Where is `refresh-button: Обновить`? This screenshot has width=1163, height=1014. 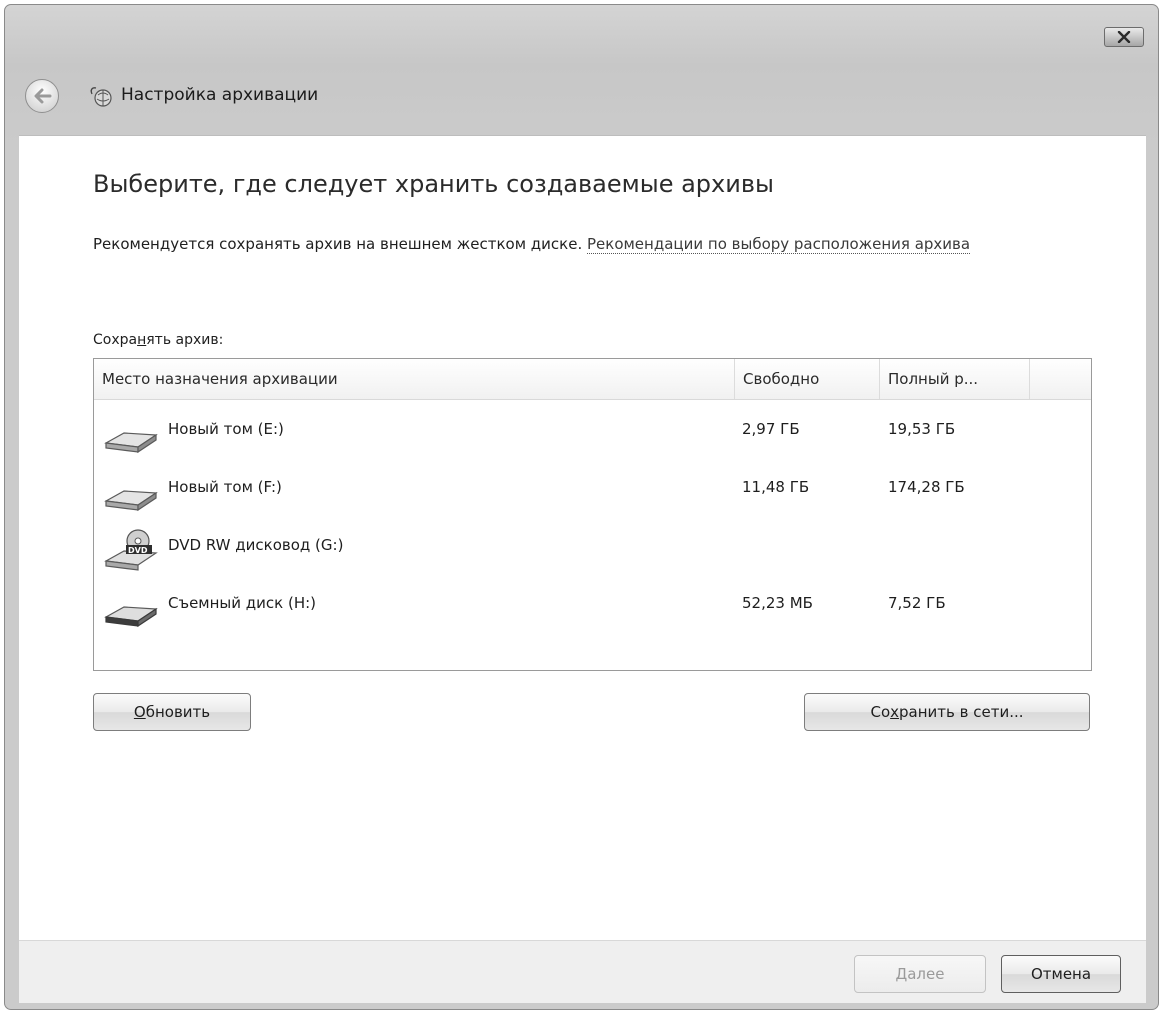
refresh-button: Обновить is located at coordinates (172, 712).